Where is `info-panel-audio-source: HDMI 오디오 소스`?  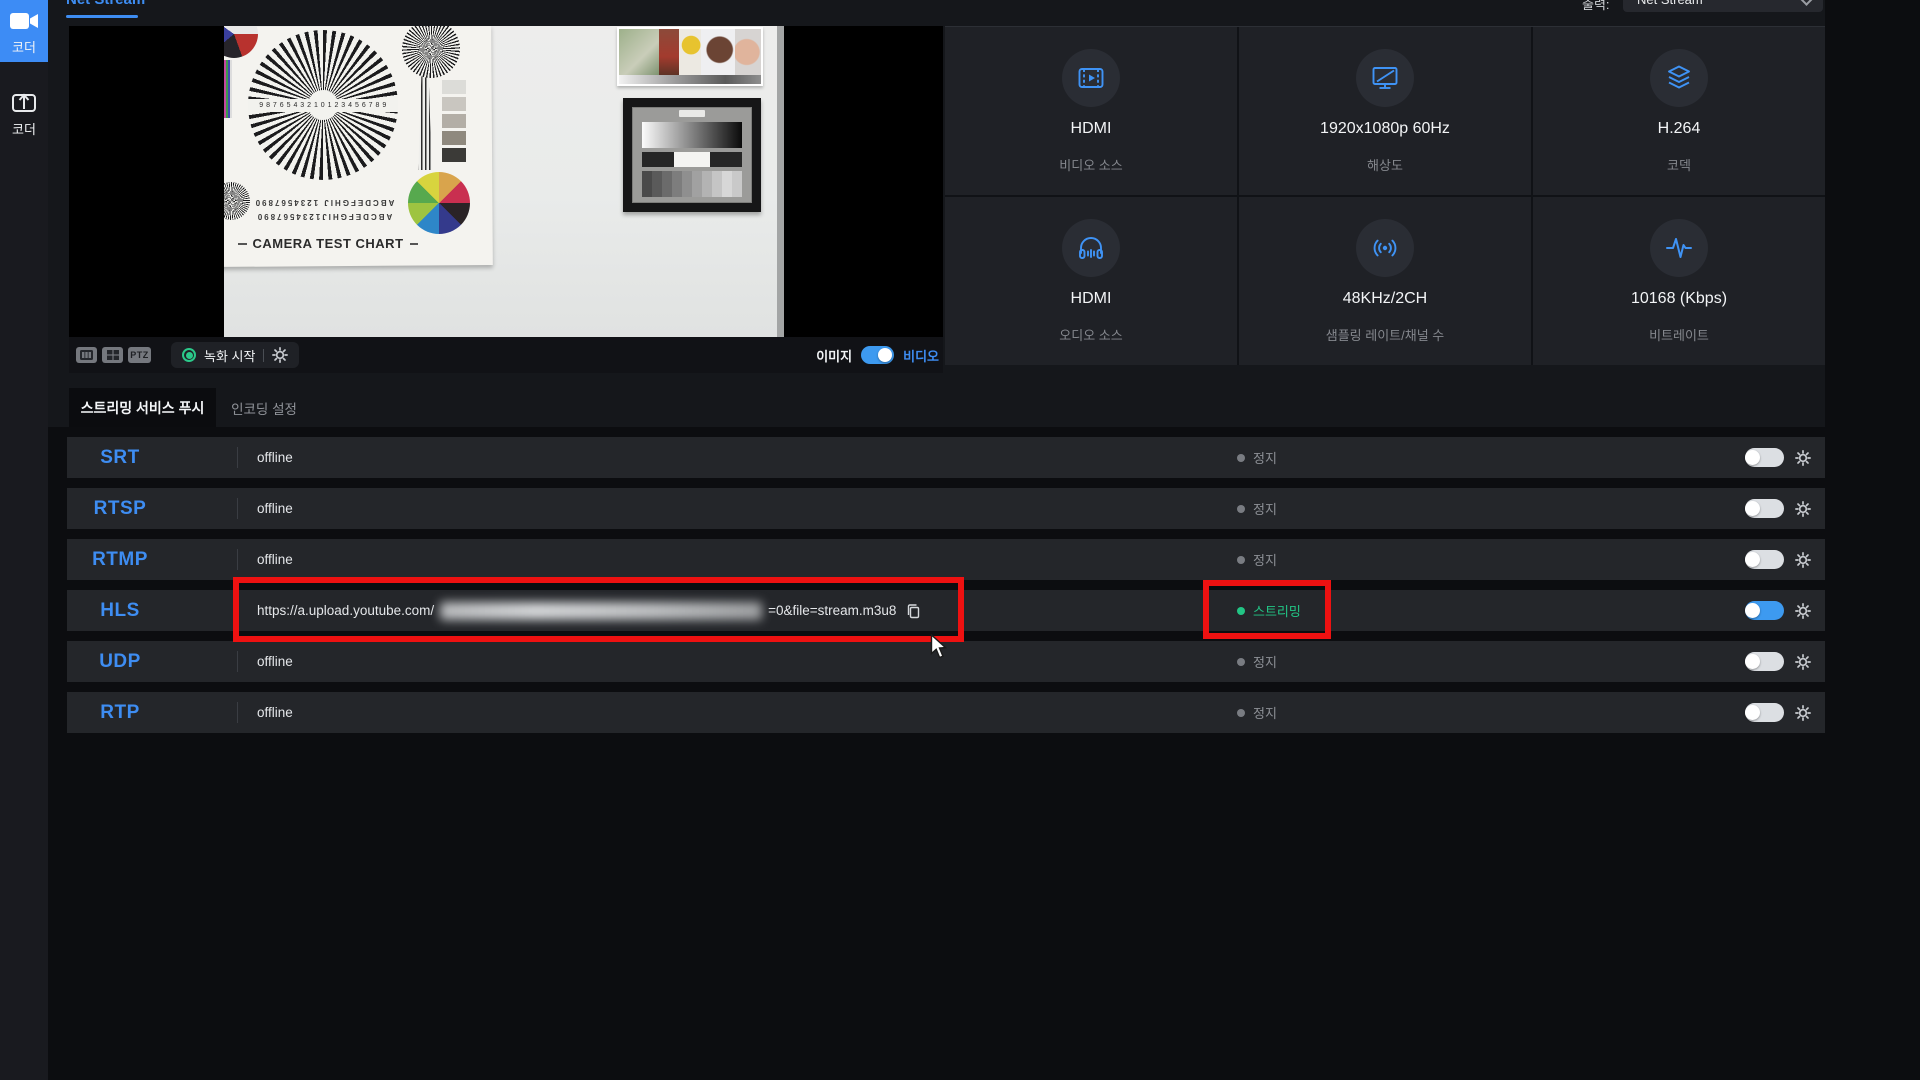
info-panel-audio-source: HDMI 오디오 소스 is located at coordinates (1091, 281).